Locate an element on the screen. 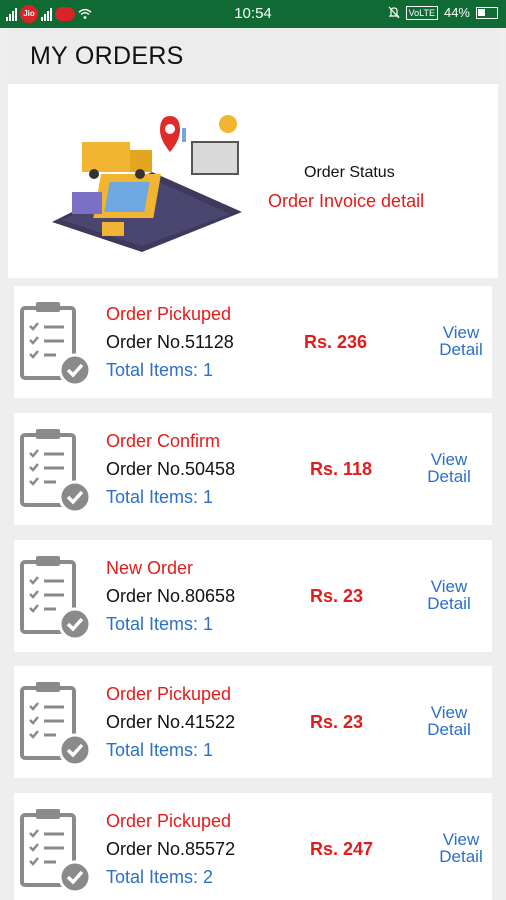 The height and width of the screenshot is (900, 506). delivery-illustration is located at coordinates (147, 183).